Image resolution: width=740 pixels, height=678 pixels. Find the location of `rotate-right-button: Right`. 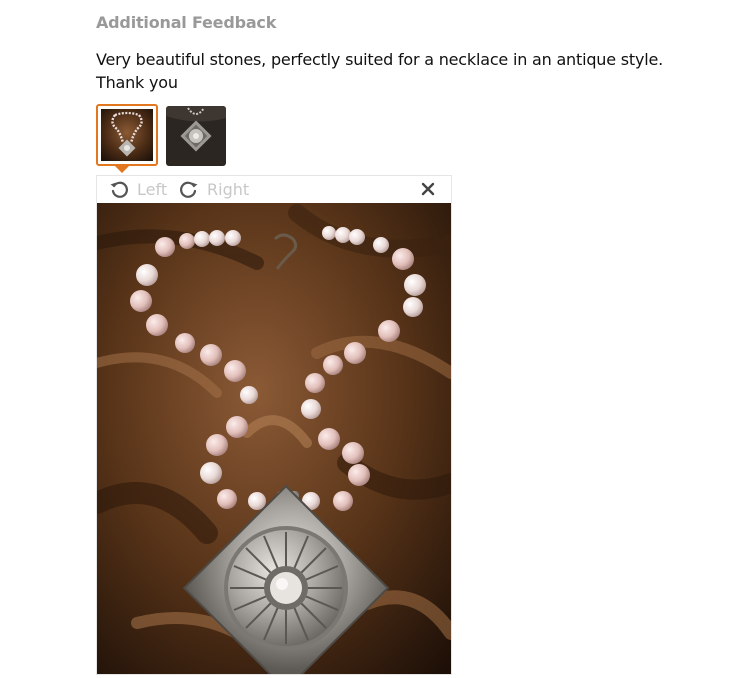

rotate-right-button: Right is located at coordinates (214, 189).